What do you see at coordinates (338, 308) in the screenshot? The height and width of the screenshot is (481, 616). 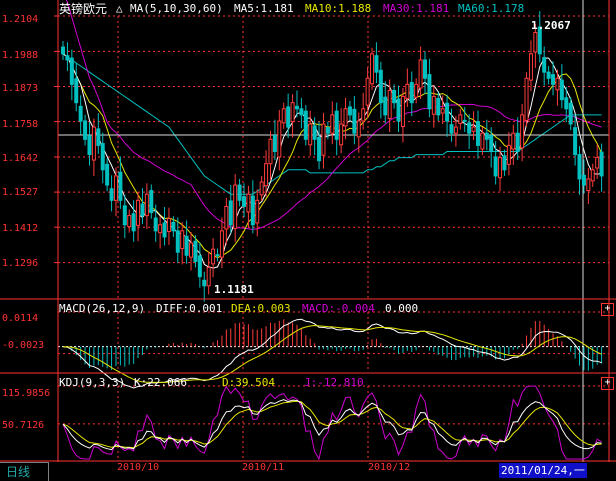 I see `macd-value: MACD:-0.004` at bounding box center [338, 308].